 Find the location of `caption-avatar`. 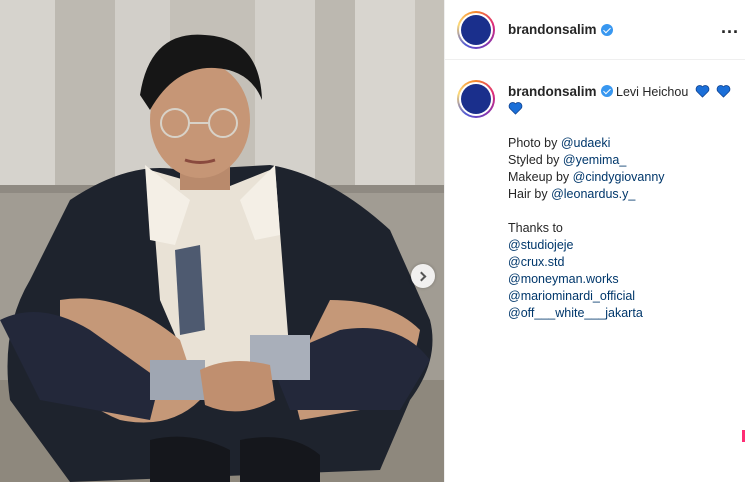

caption-avatar is located at coordinates (476, 99).